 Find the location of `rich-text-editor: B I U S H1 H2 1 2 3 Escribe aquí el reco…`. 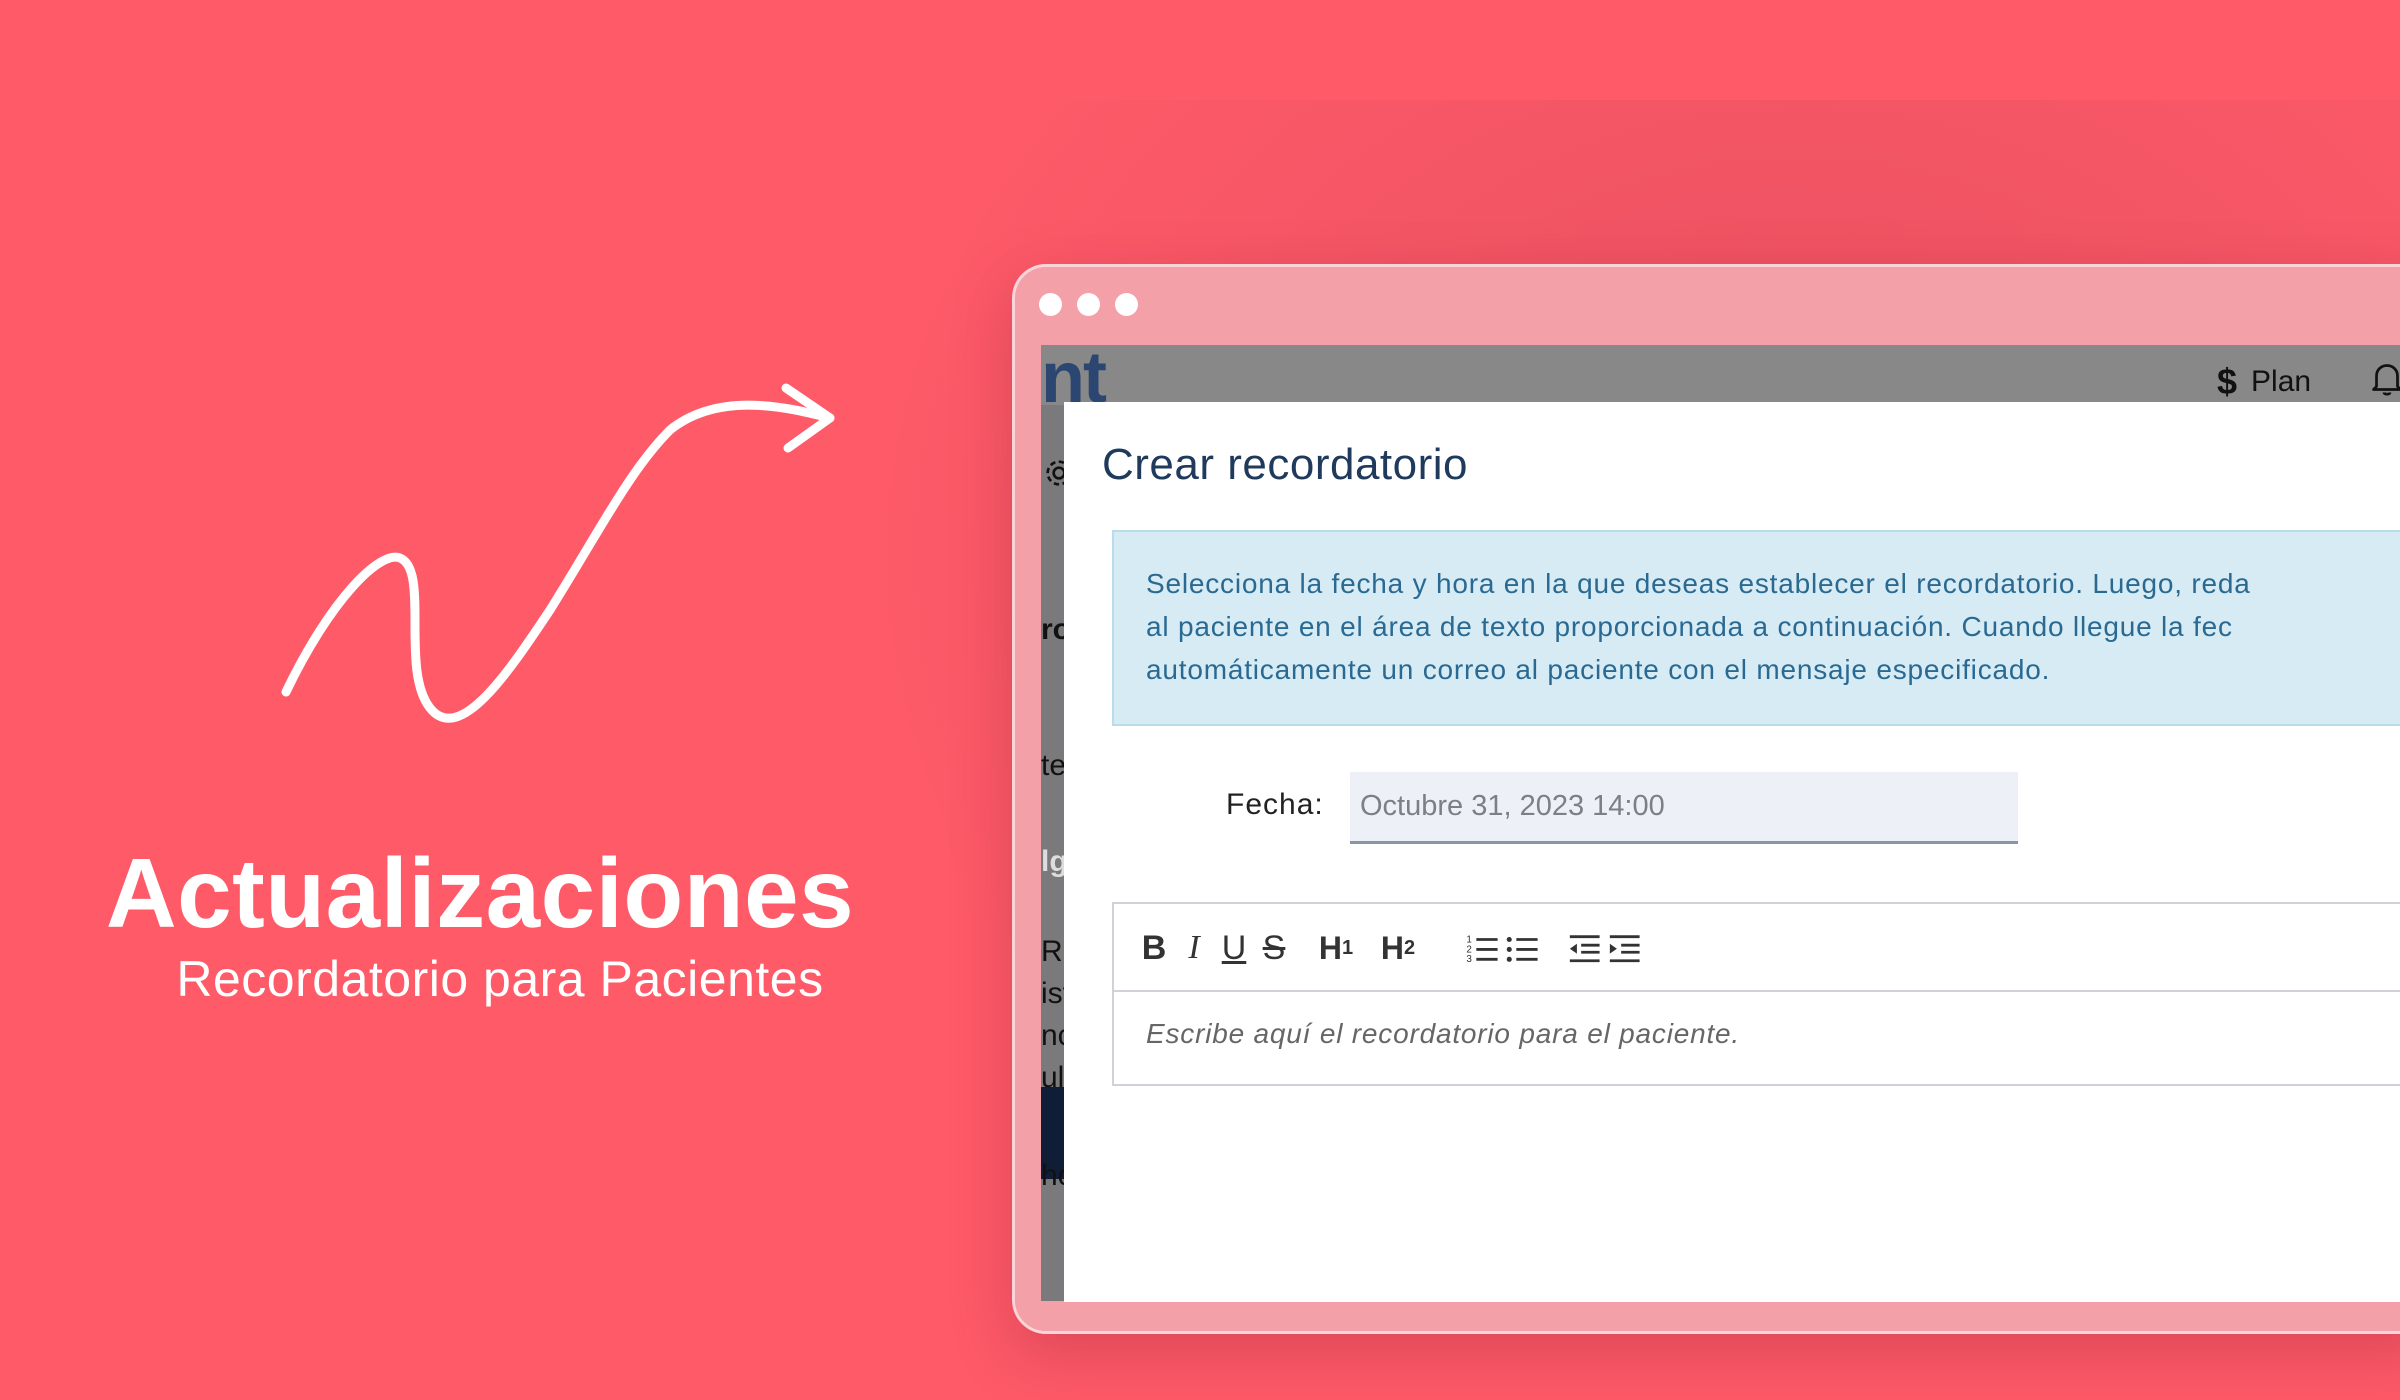

rich-text-editor: B I U S H1 H2 1 2 3 Escribe aquí el reco… is located at coordinates (1756, 994).